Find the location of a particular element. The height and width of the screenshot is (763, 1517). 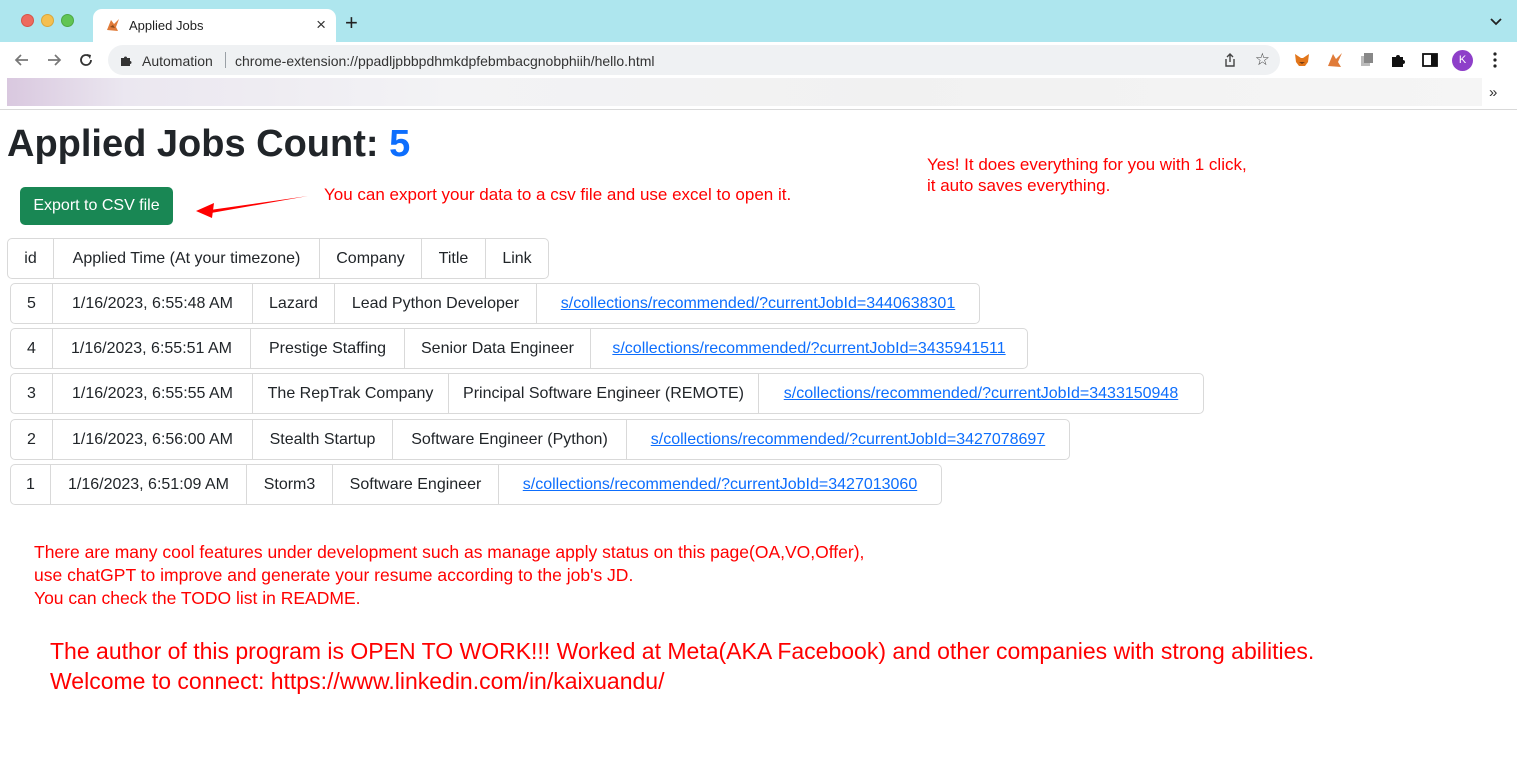

cell-title: Principal Software Engineer (REMOTE) is located at coordinates (604, 393).